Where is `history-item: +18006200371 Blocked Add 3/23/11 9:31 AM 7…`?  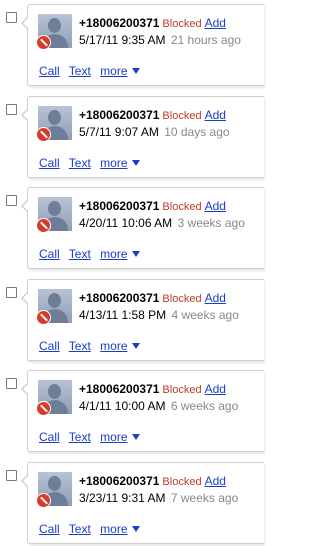 history-item: +18006200371 Blocked Add 3/23/11 9:31 AM 7… is located at coordinates (132, 504).